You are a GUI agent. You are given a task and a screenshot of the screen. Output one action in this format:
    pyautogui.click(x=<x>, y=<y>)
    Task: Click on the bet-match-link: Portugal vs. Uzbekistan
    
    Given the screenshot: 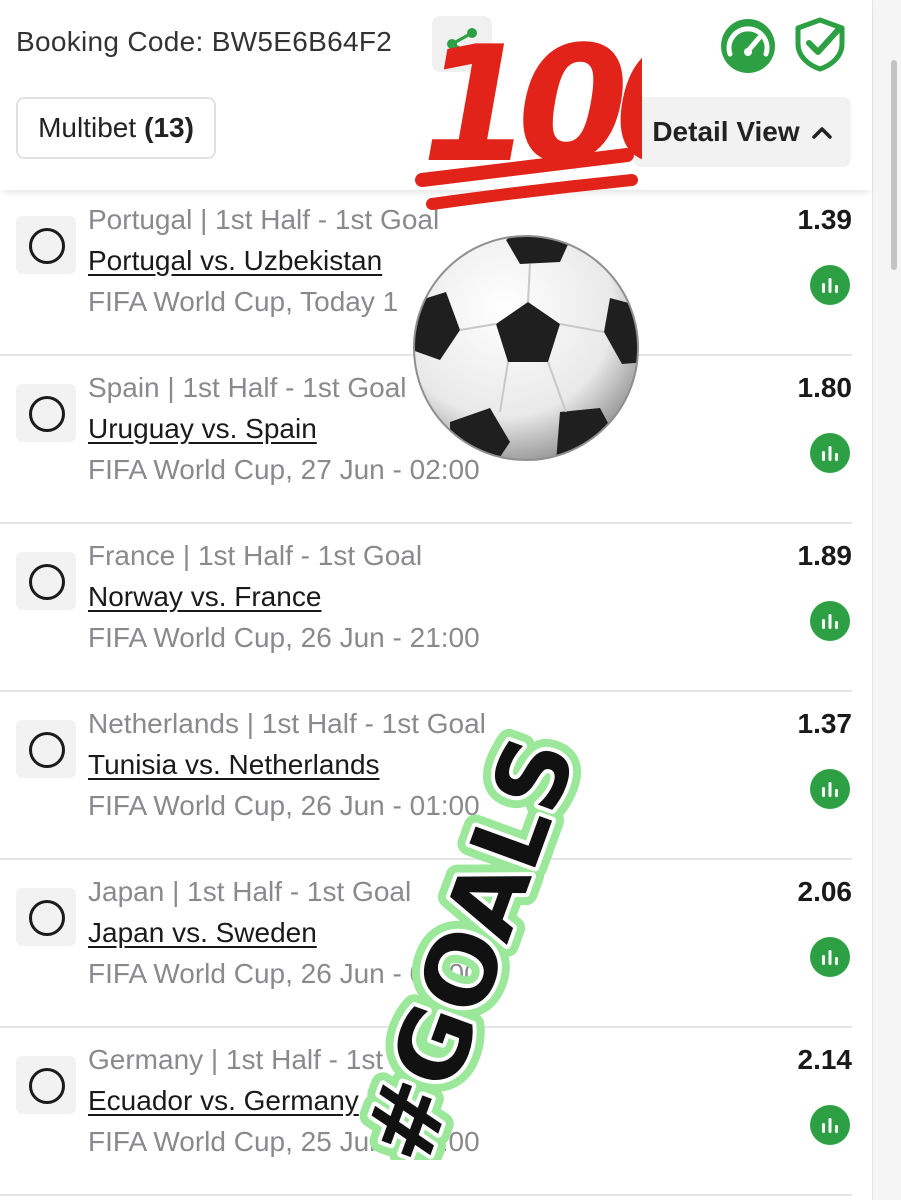 What is the action you would take?
    pyautogui.click(x=235, y=261)
    